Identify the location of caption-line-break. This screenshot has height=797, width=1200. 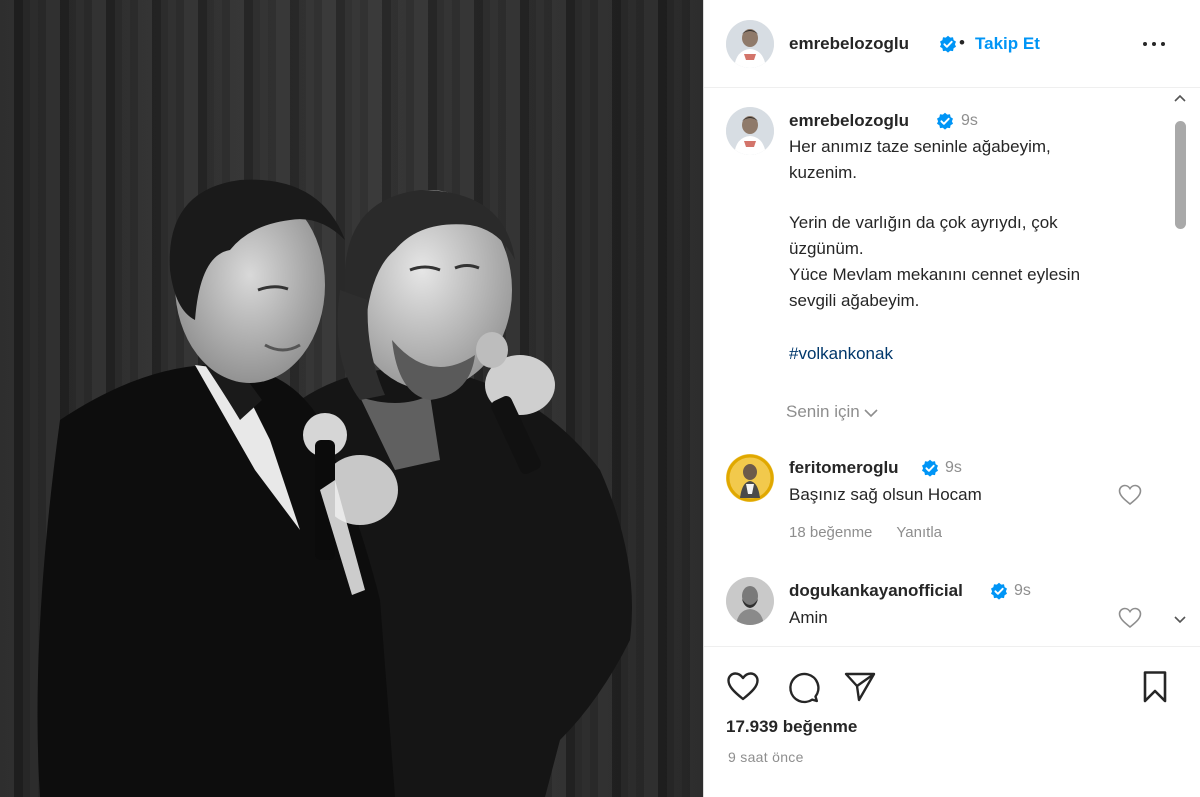
(969, 198).